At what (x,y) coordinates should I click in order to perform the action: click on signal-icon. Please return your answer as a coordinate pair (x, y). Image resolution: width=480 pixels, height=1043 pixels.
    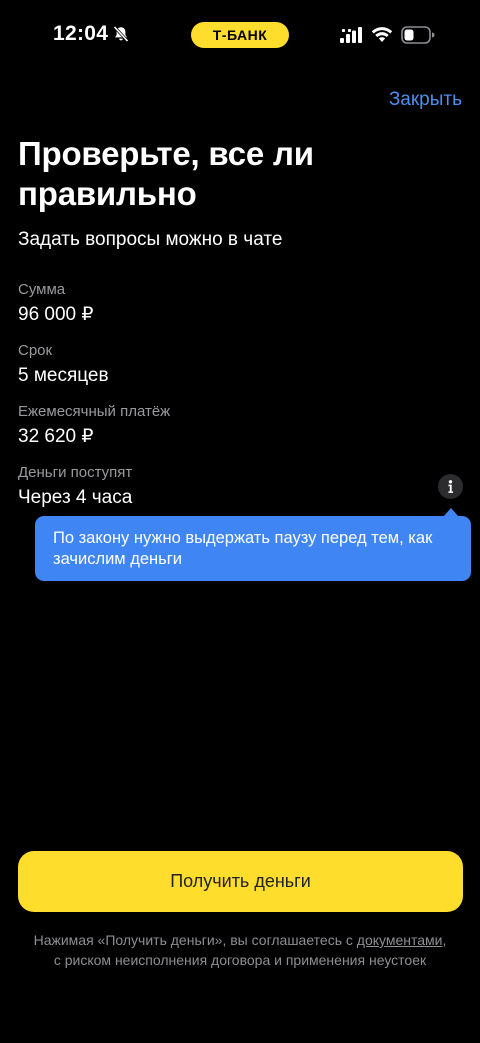
    Looking at the image, I should click on (351, 35).